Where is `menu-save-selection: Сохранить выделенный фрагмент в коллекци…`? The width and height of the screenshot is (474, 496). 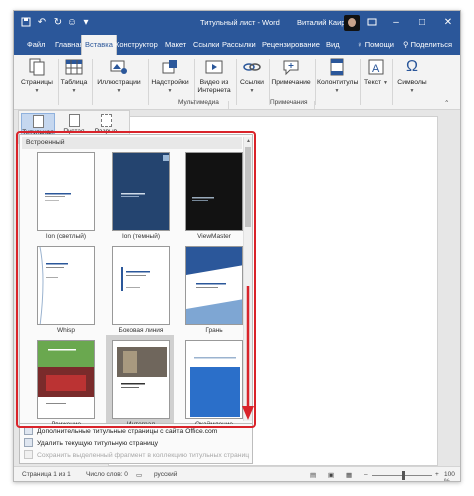
menu-save-selection: Сохранить выделенный фрагмент в коллекци… is located at coordinates (136, 455).